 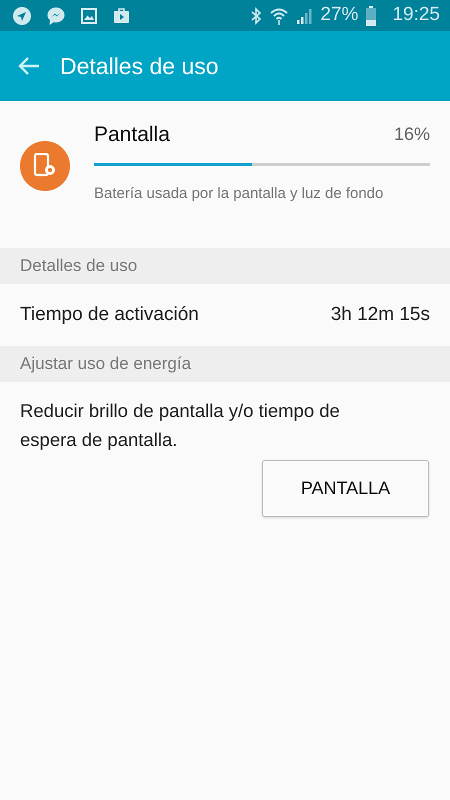 What do you see at coordinates (139, 66) in the screenshot?
I see `screen-title: Detalles de uso` at bounding box center [139, 66].